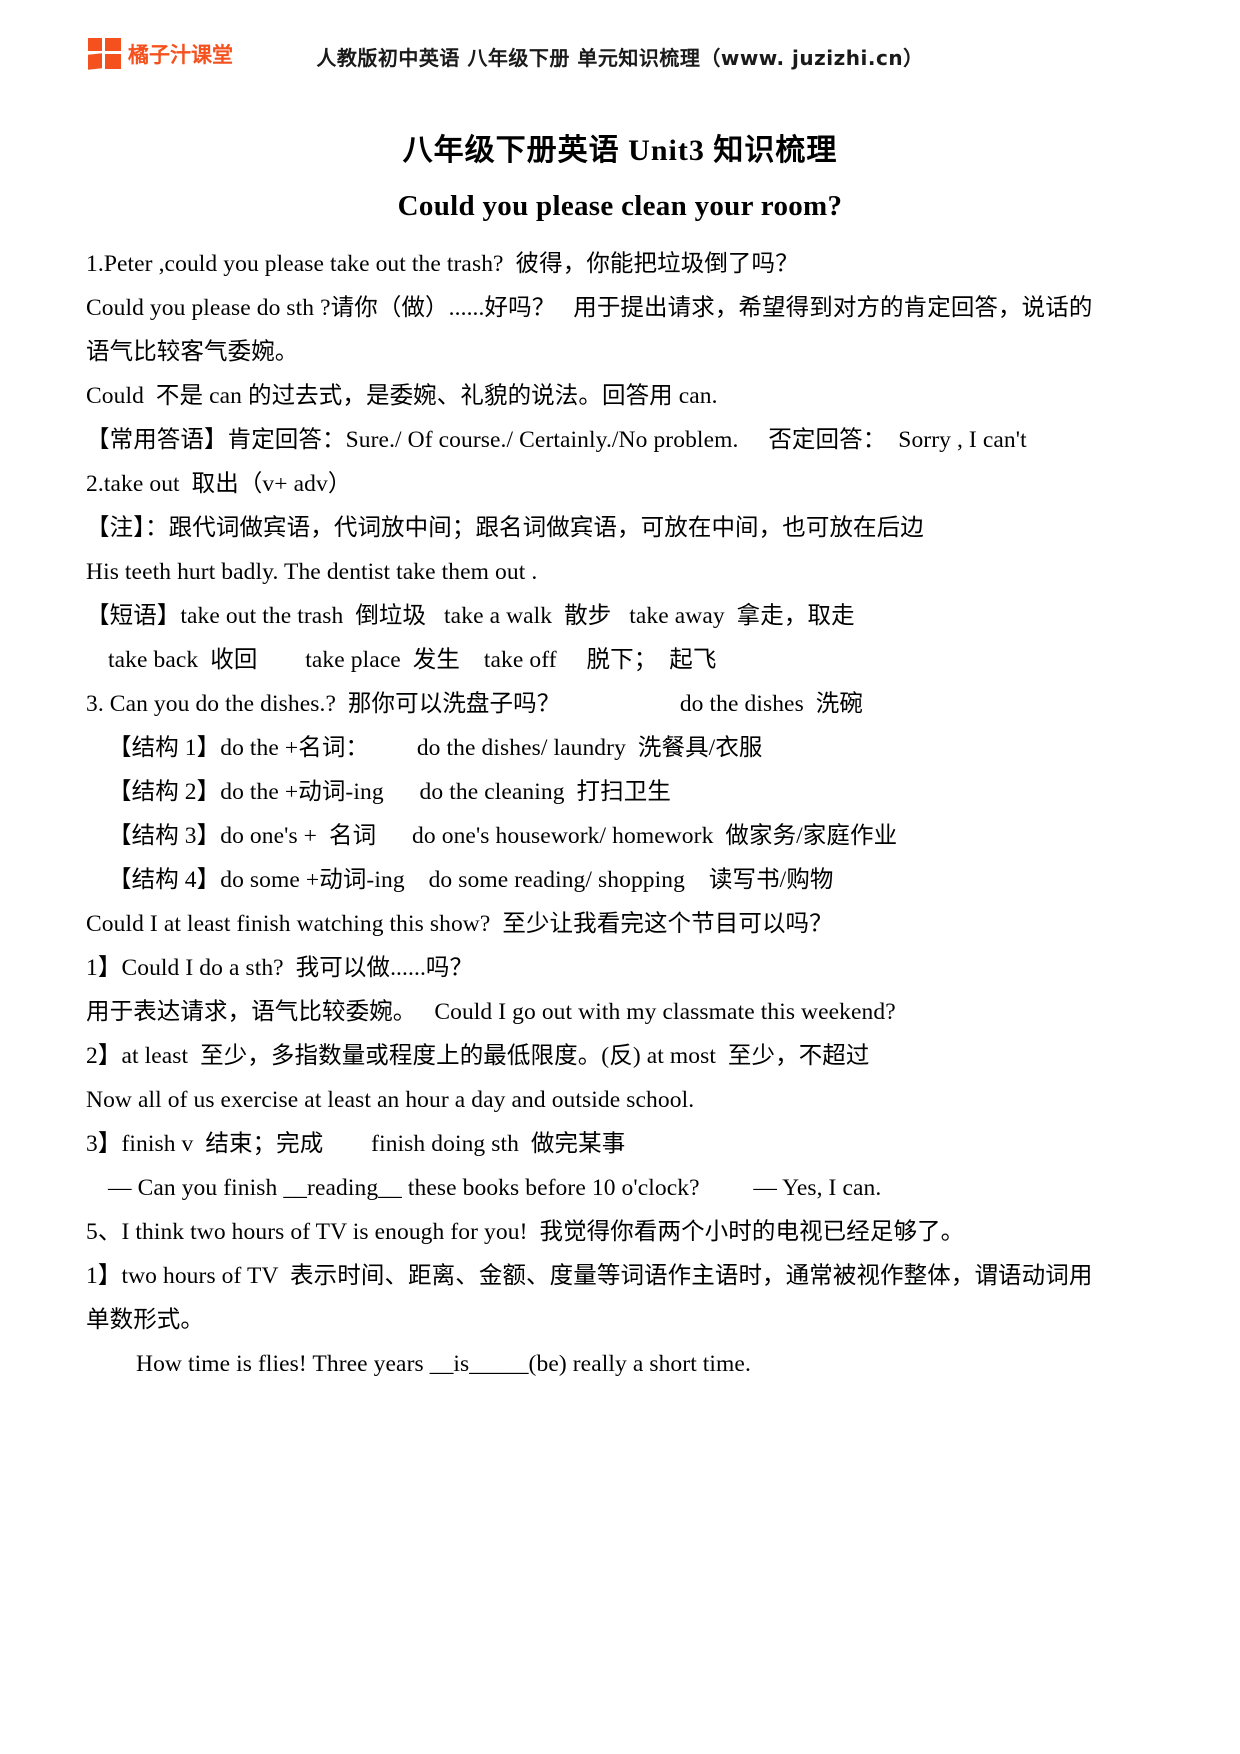 The width and height of the screenshot is (1240, 1754). What do you see at coordinates (280, 968) in the screenshot?
I see `body-line: 1】Could I do a sth? 我可以做......吗？` at bounding box center [280, 968].